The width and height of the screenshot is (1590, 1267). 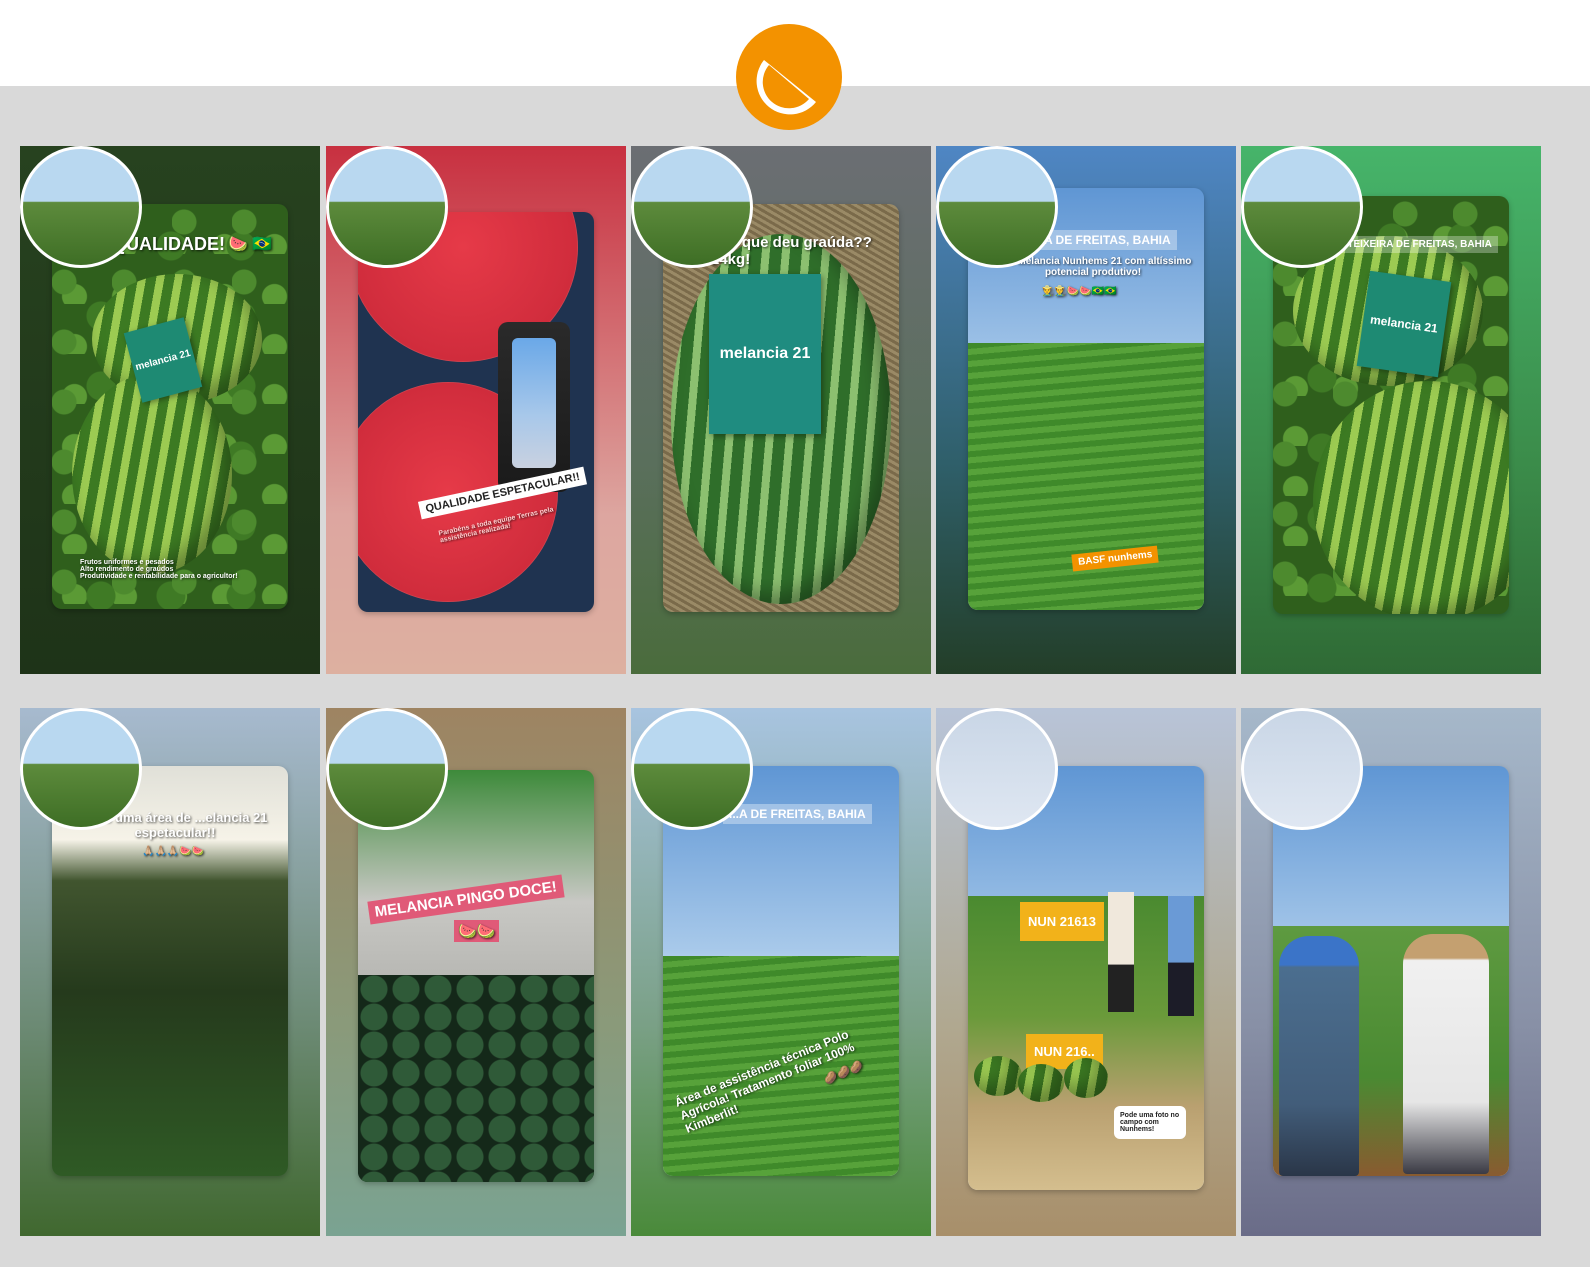 I want to click on story-banner: MELANCIA PINGO DOCE!, so click(x=466, y=899).